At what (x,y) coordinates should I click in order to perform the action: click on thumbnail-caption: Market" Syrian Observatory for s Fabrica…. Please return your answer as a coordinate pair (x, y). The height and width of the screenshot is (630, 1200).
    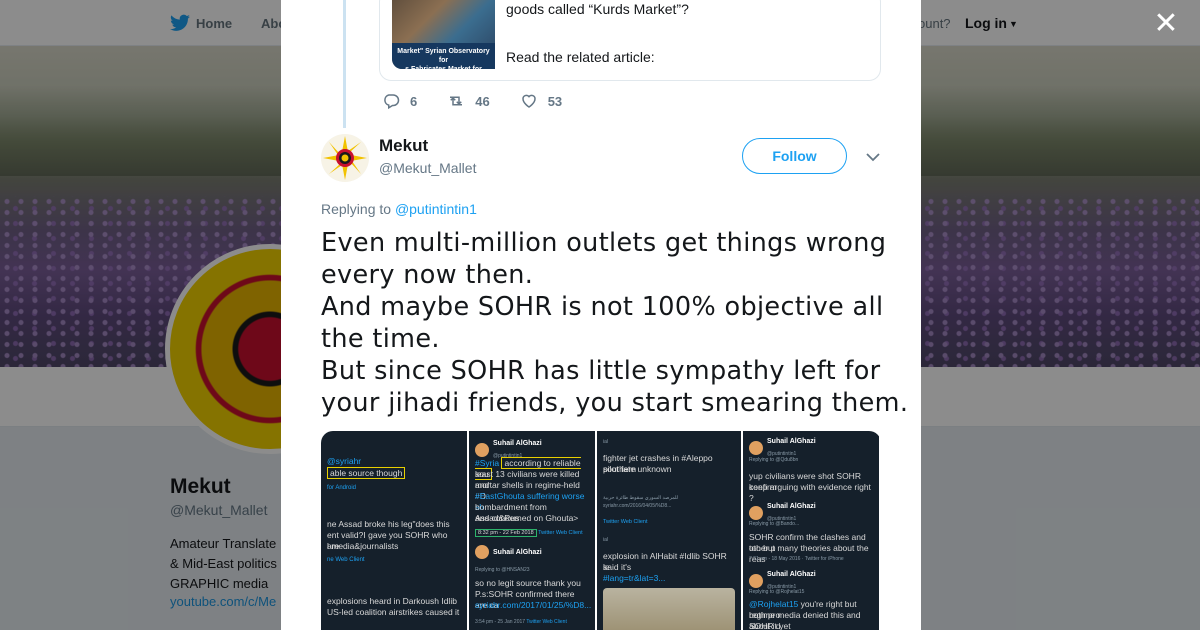
    Looking at the image, I should click on (443, 56).